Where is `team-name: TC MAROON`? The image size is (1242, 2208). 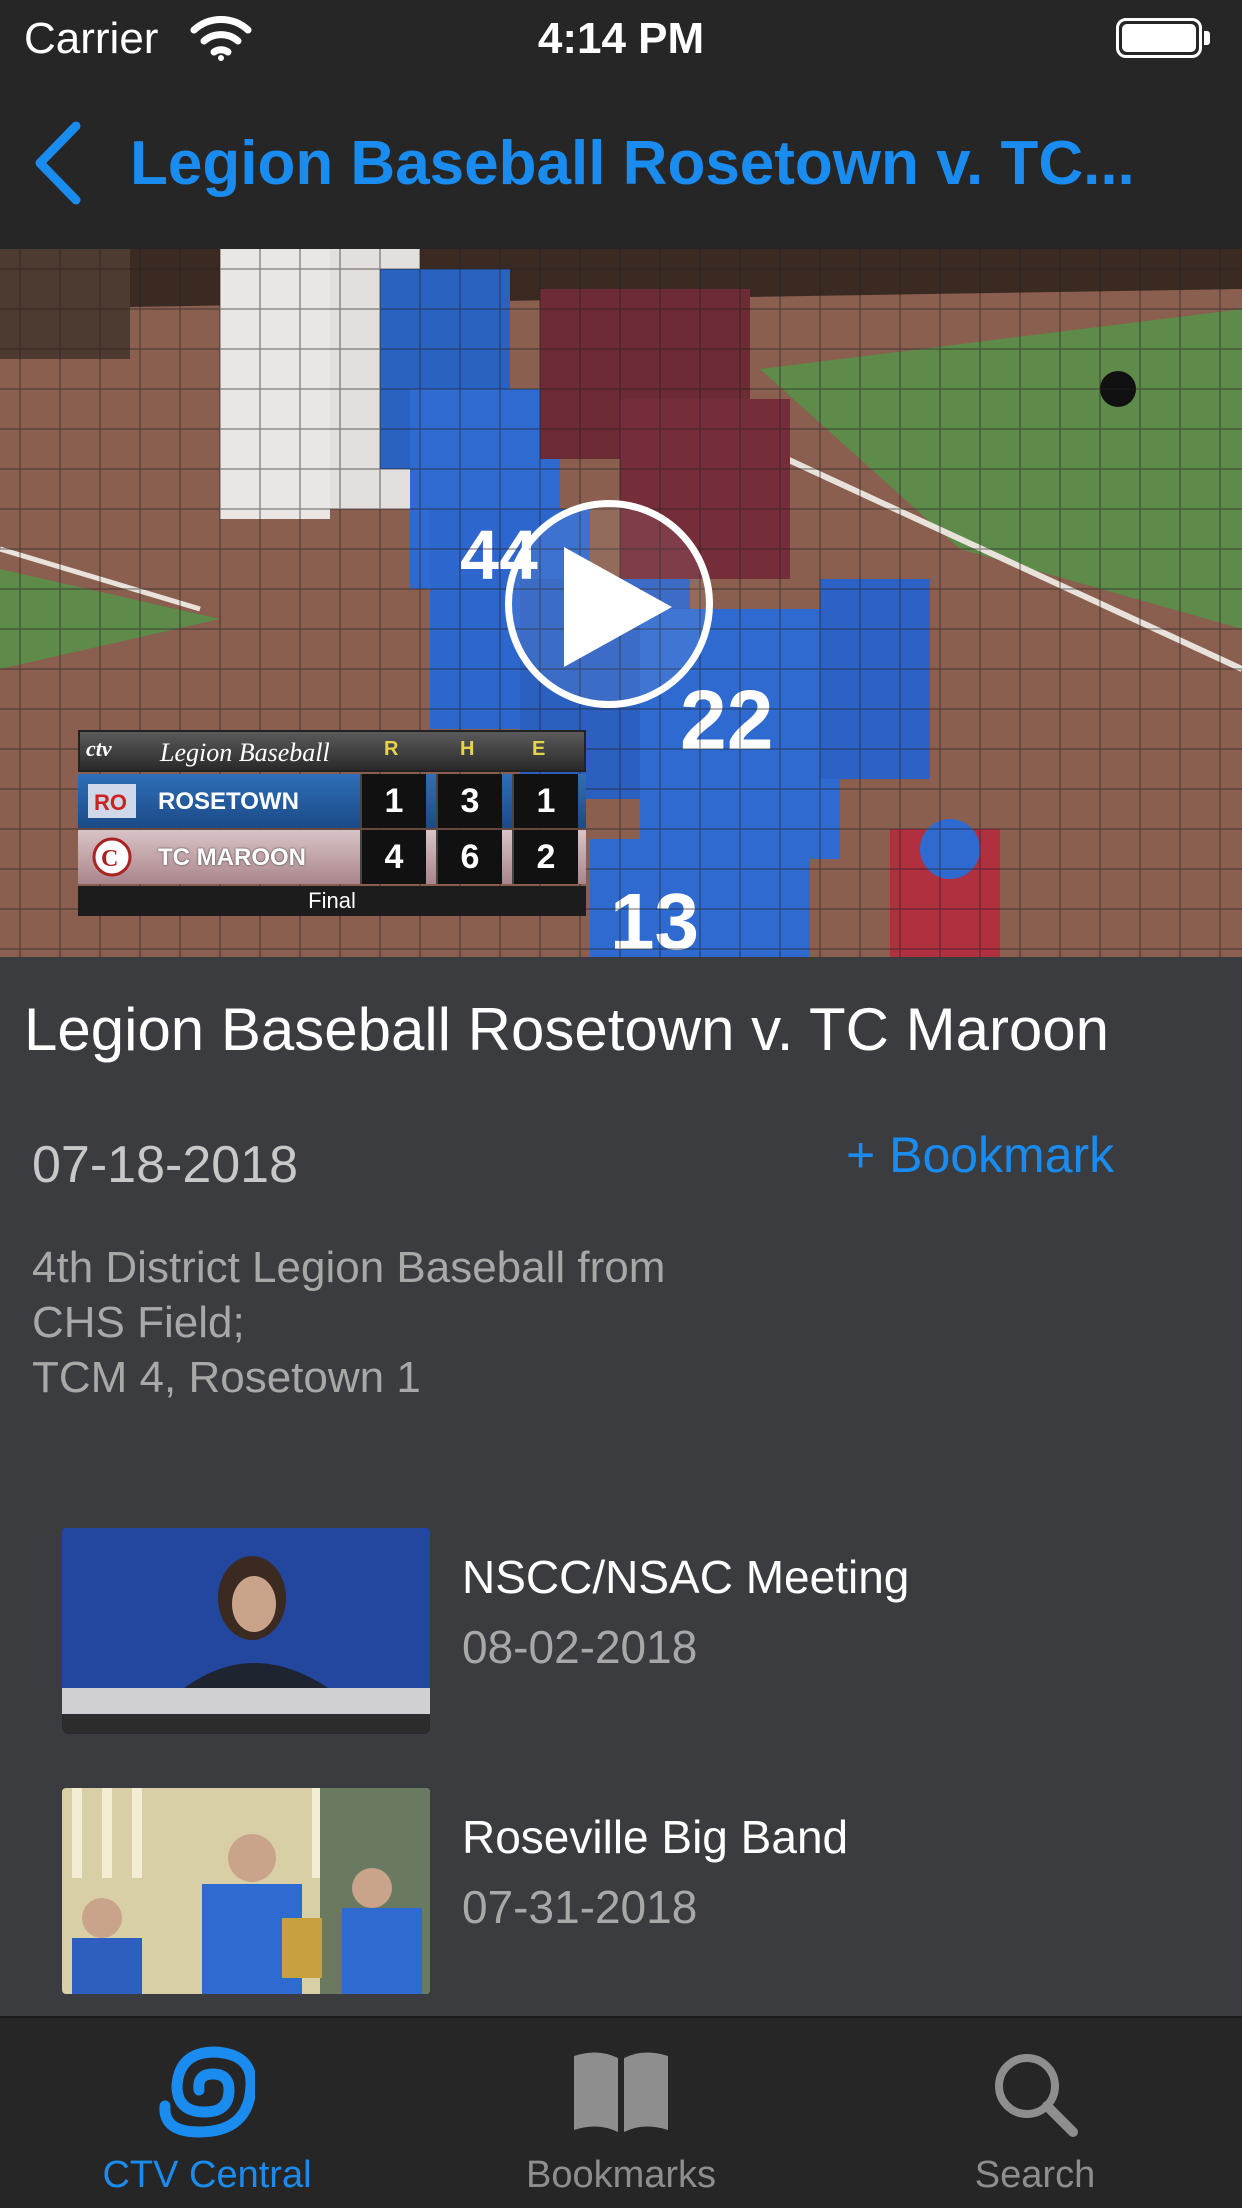
team-name: TC MAROON is located at coordinates (232, 857).